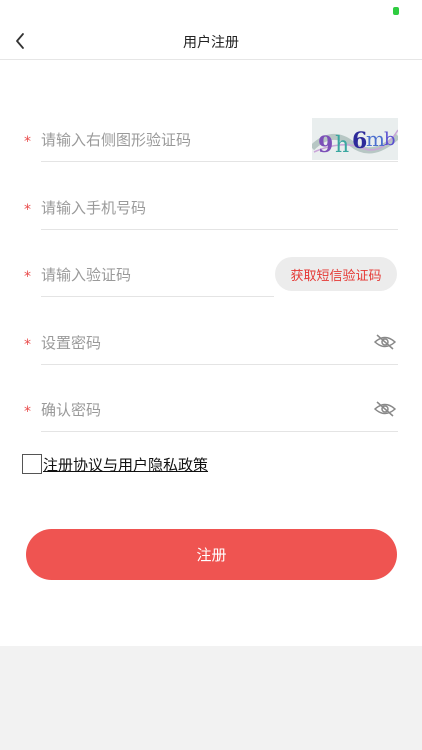 The image size is (422, 750). I want to click on phone-underline, so click(219, 229).